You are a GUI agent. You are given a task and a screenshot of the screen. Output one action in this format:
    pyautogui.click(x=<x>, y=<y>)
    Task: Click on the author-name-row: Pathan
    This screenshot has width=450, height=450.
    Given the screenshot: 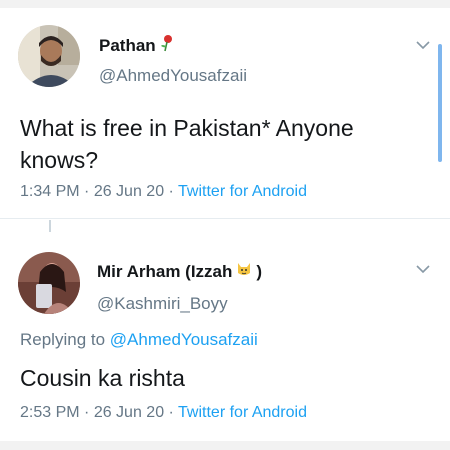 What is the action you would take?
    pyautogui.click(x=137, y=45)
    